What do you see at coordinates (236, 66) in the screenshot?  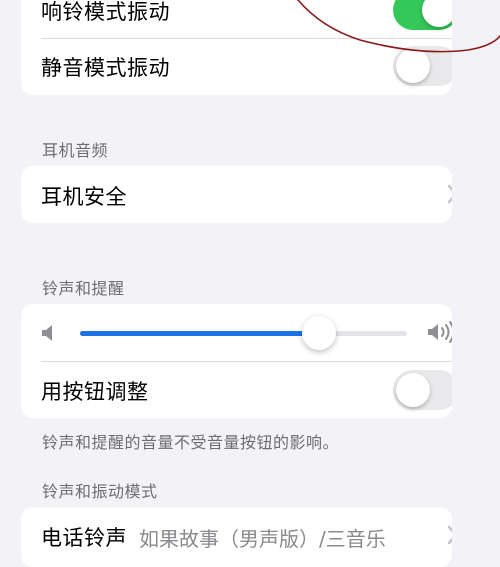 I see `silent-vibrate-row: 静音模式振动` at bounding box center [236, 66].